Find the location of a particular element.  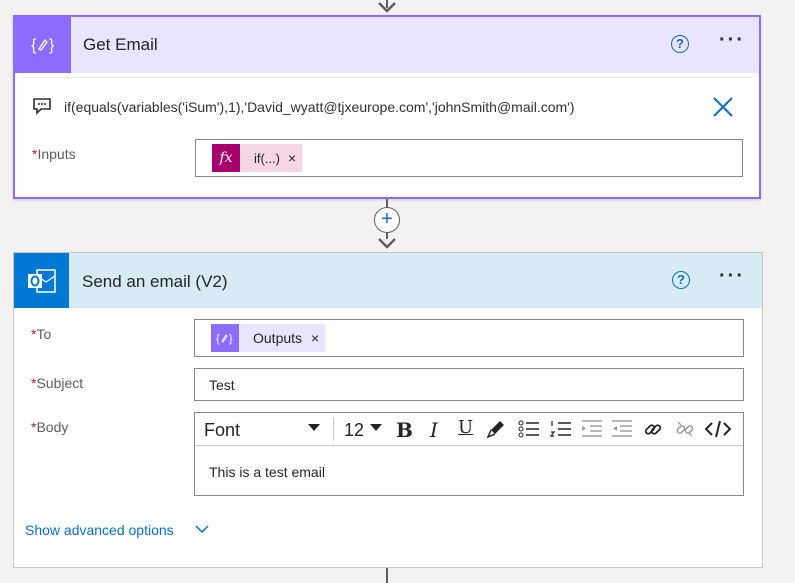

outlook-icon is located at coordinates (41, 280).